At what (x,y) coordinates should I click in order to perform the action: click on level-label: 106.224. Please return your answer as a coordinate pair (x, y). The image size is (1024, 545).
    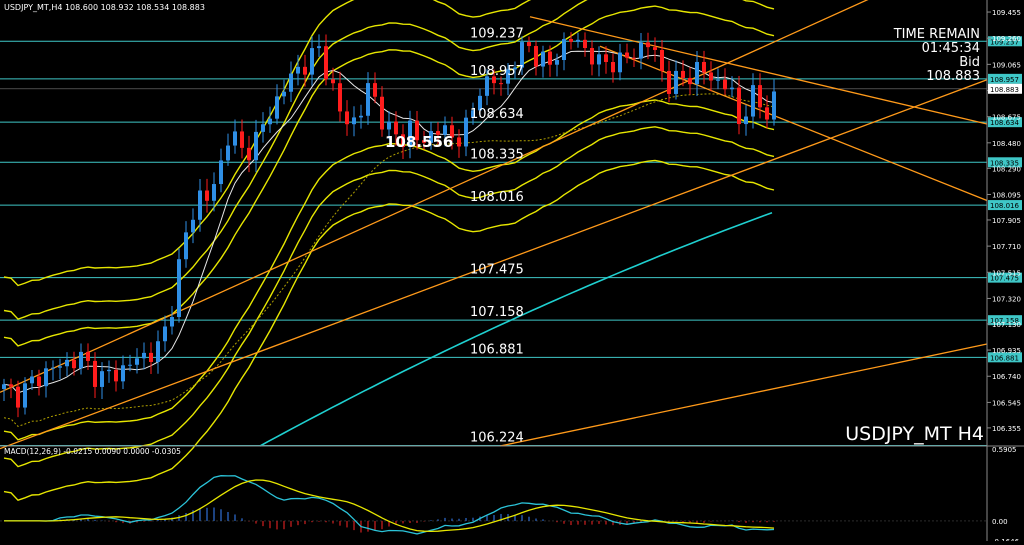
    Looking at the image, I should click on (497, 437).